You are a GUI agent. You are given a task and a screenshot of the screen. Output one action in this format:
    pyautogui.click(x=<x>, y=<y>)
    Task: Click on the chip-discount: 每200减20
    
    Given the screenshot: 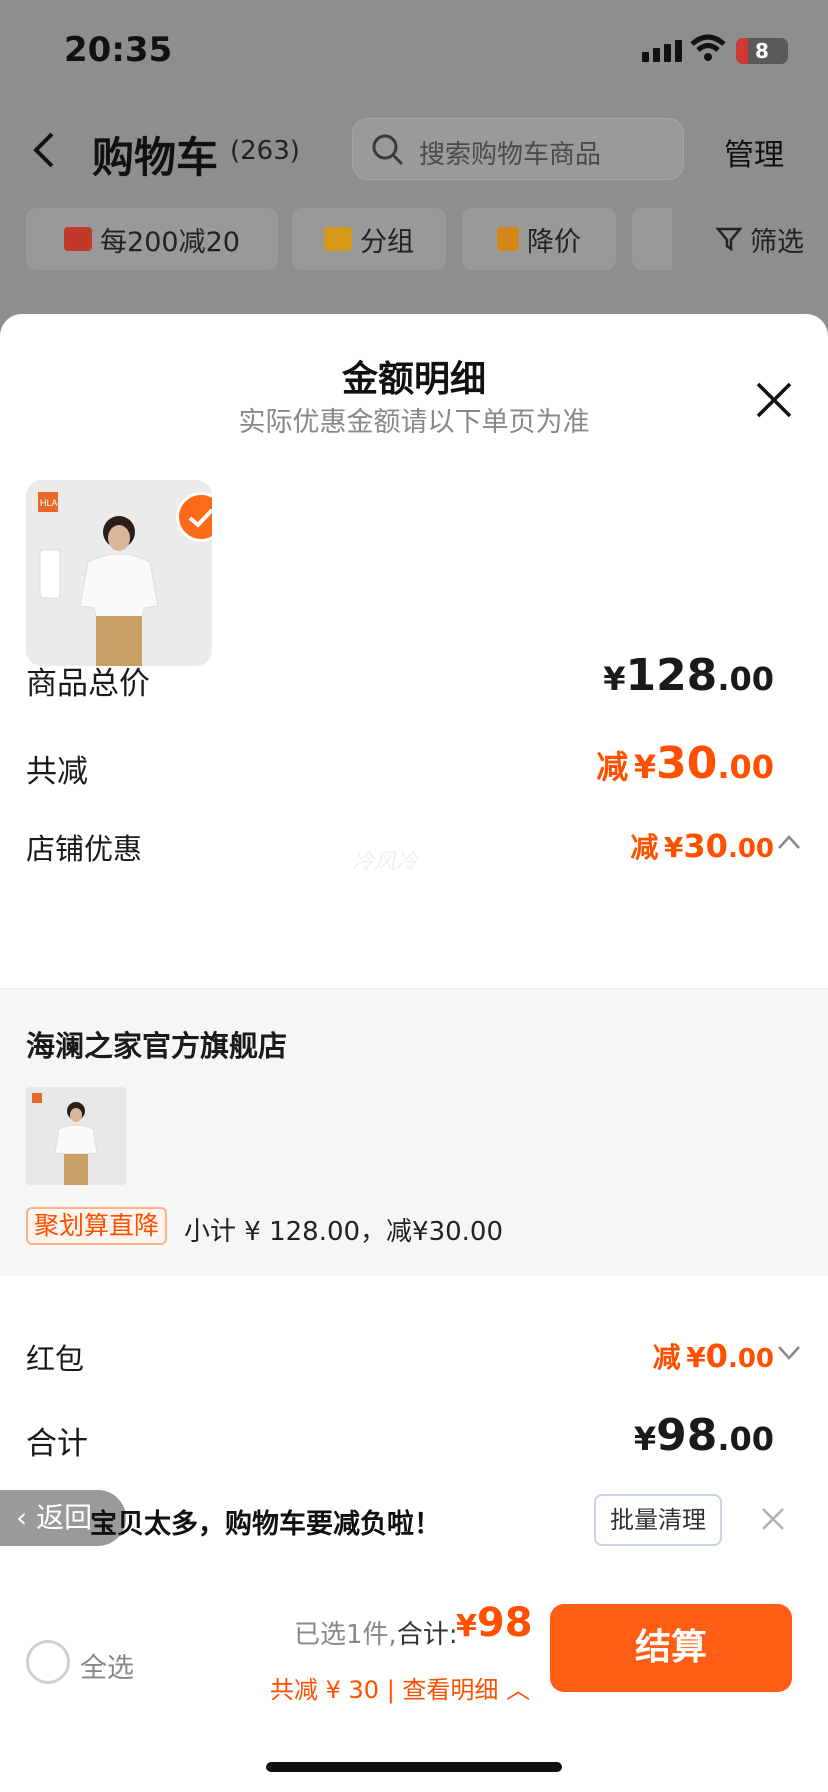 What is the action you would take?
    pyautogui.click(x=152, y=239)
    